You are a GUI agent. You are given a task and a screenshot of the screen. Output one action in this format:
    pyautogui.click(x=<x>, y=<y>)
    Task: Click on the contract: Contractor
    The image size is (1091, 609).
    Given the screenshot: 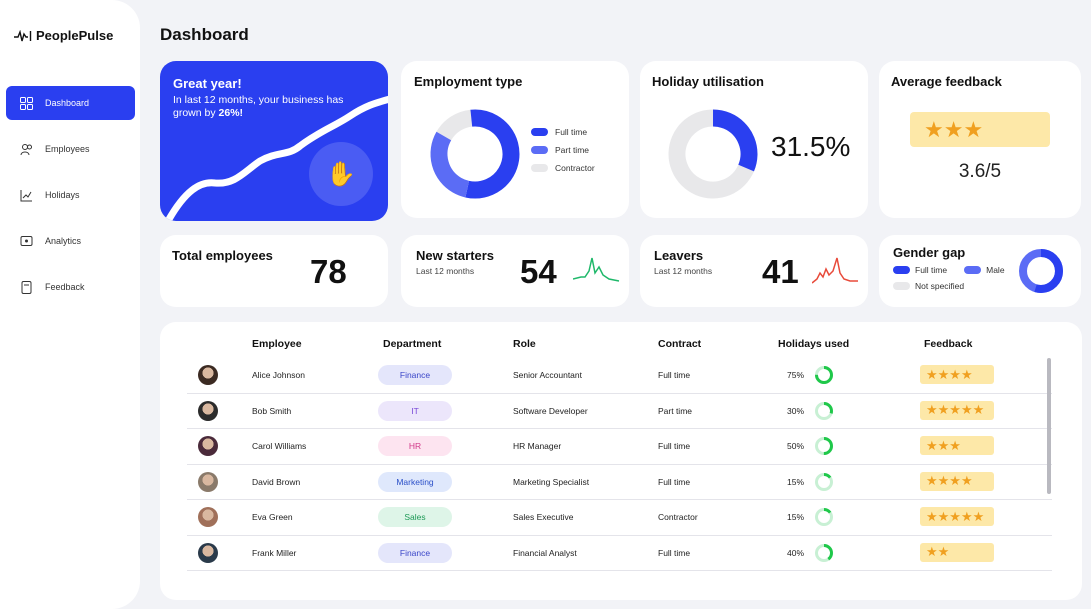 What is the action you would take?
    pyautogui.click(x=678, y=517)
    